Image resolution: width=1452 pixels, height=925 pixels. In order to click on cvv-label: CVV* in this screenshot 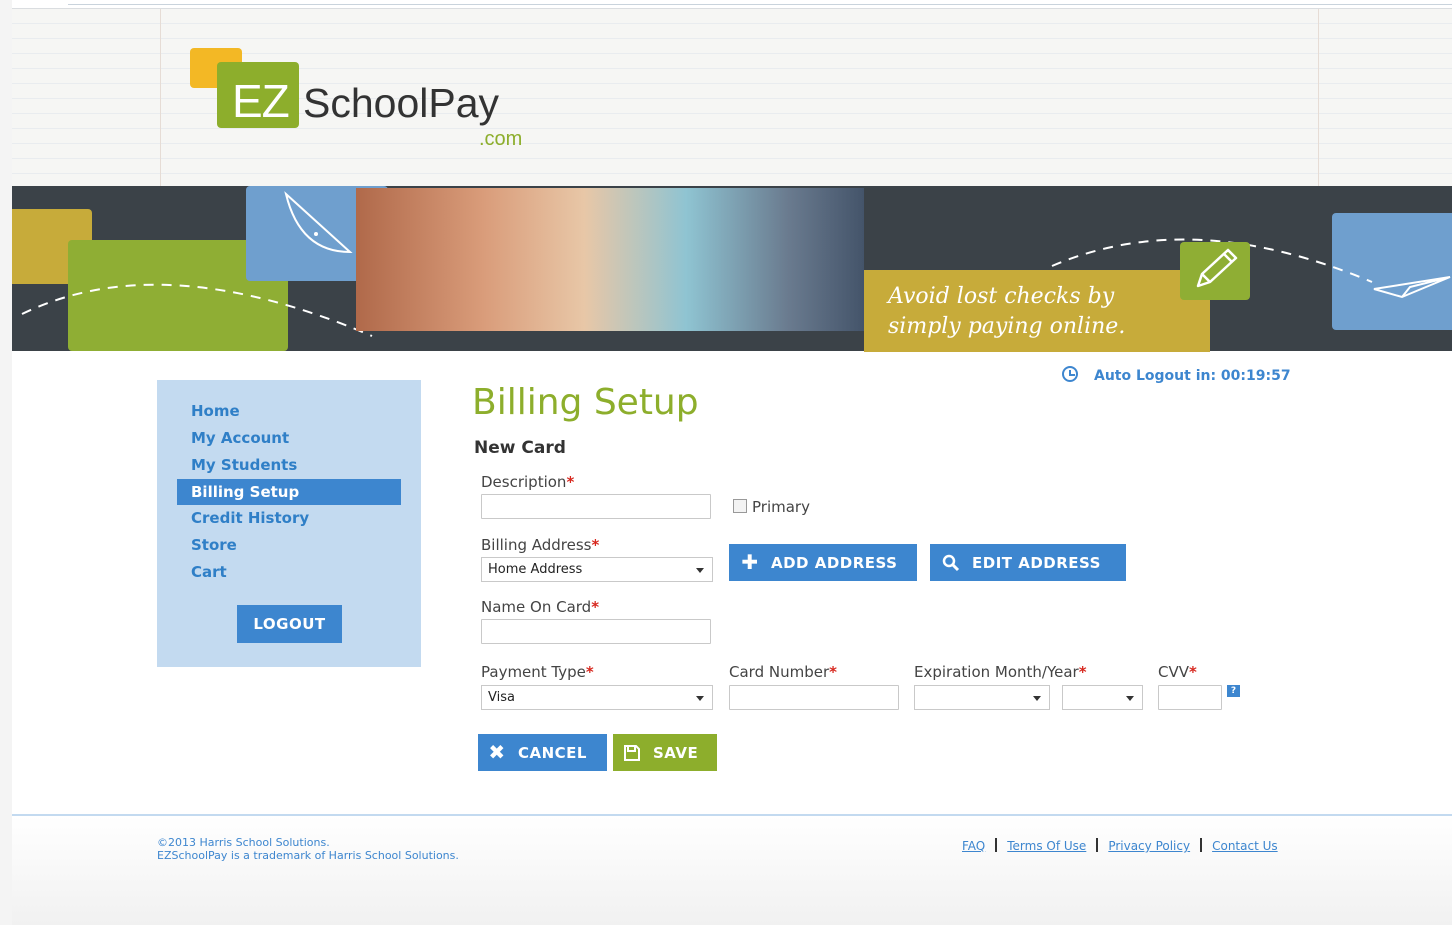, I will do `click(1177, 672)`.